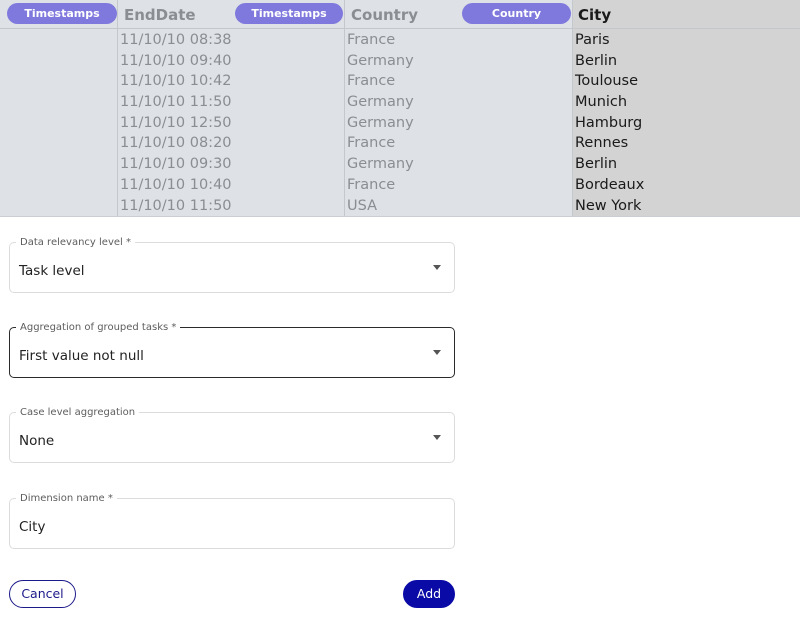 This screenshot has width=800, height=618. What do you see at coordinates (232, 264) in the screenshot?
I see `data-relevancy-select: Data relevancy level * Task level` at bounding box center [232, 264].